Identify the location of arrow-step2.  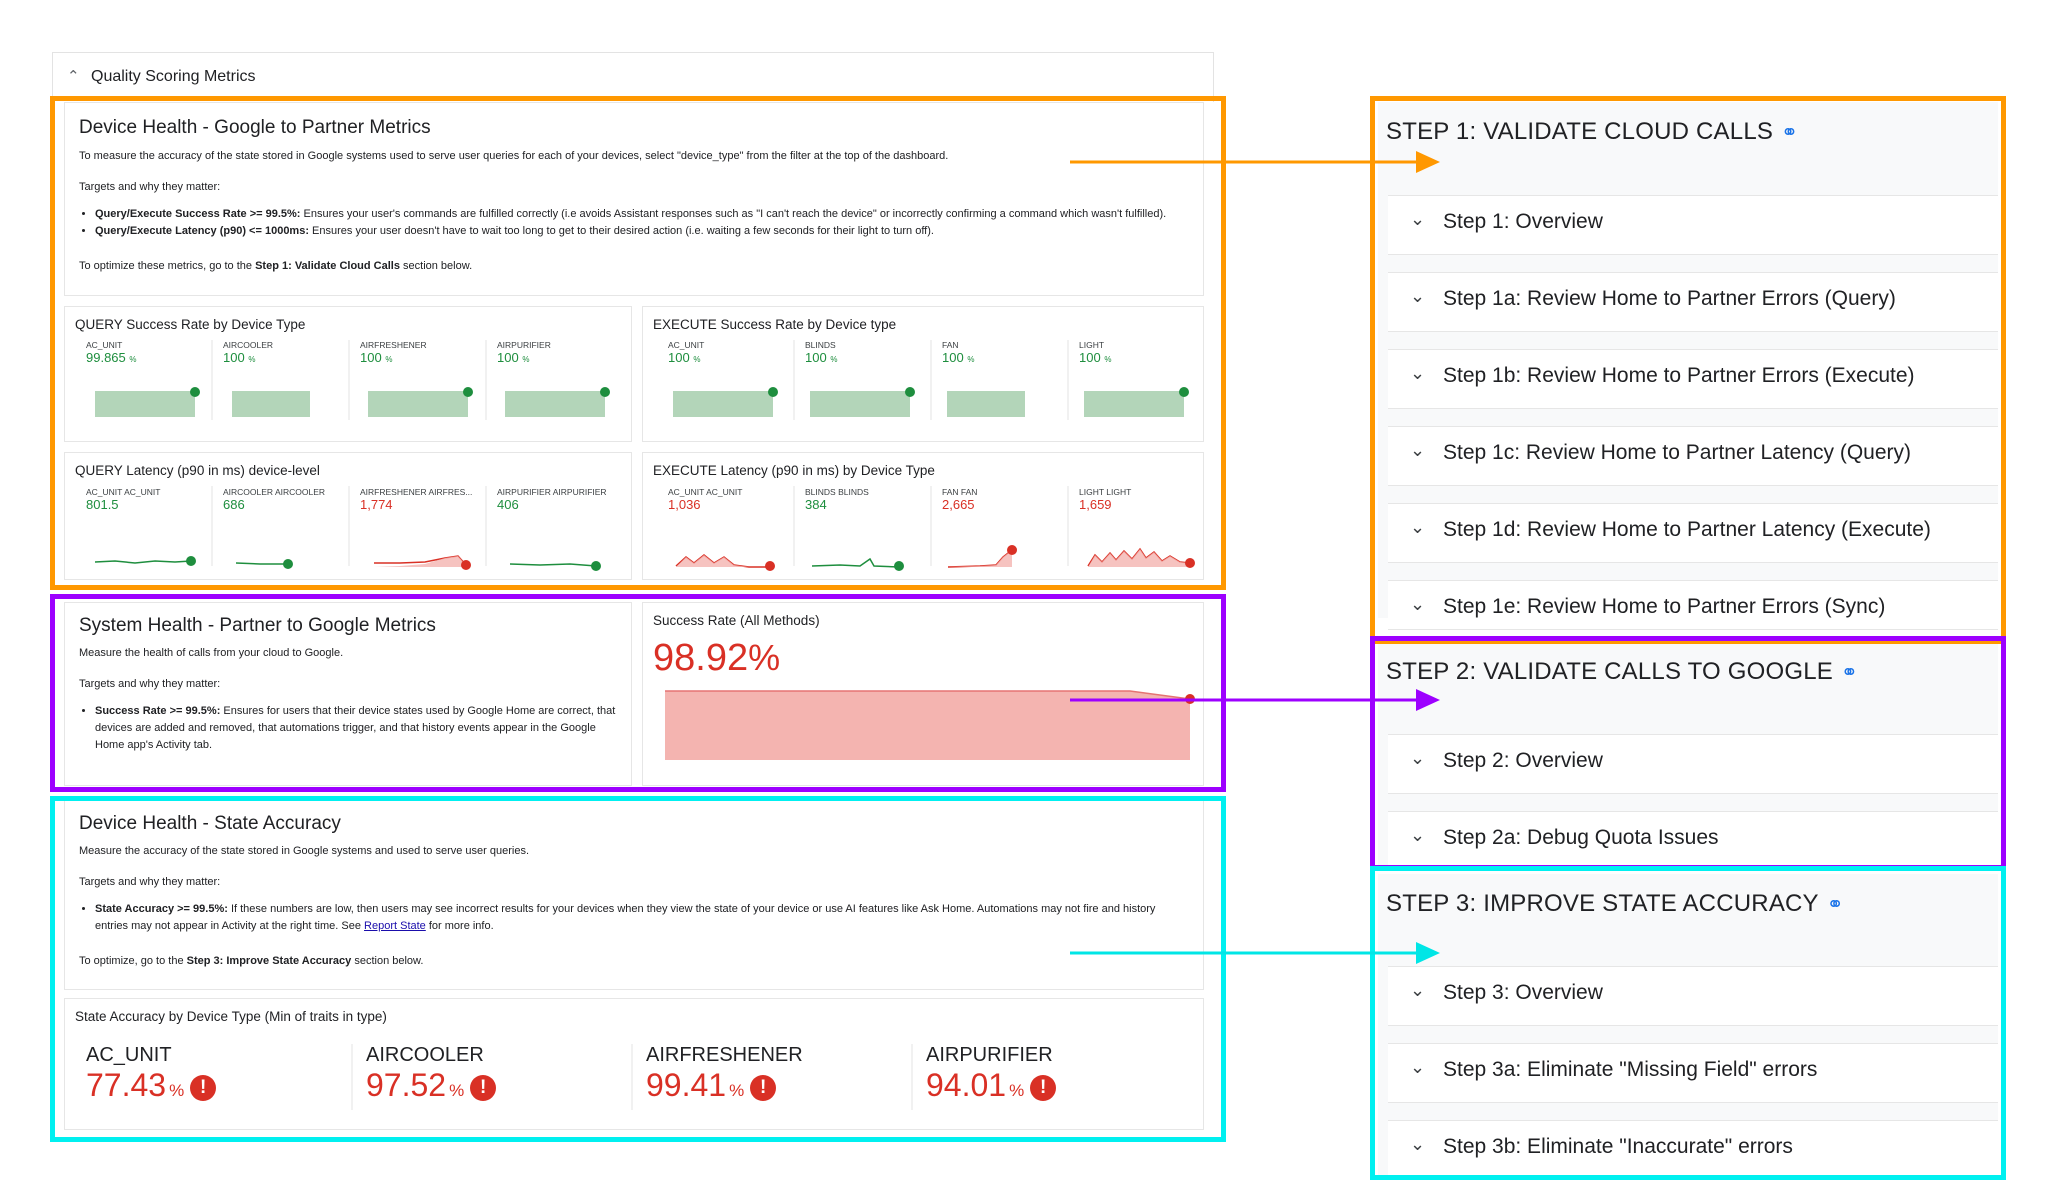
(1255, 700).